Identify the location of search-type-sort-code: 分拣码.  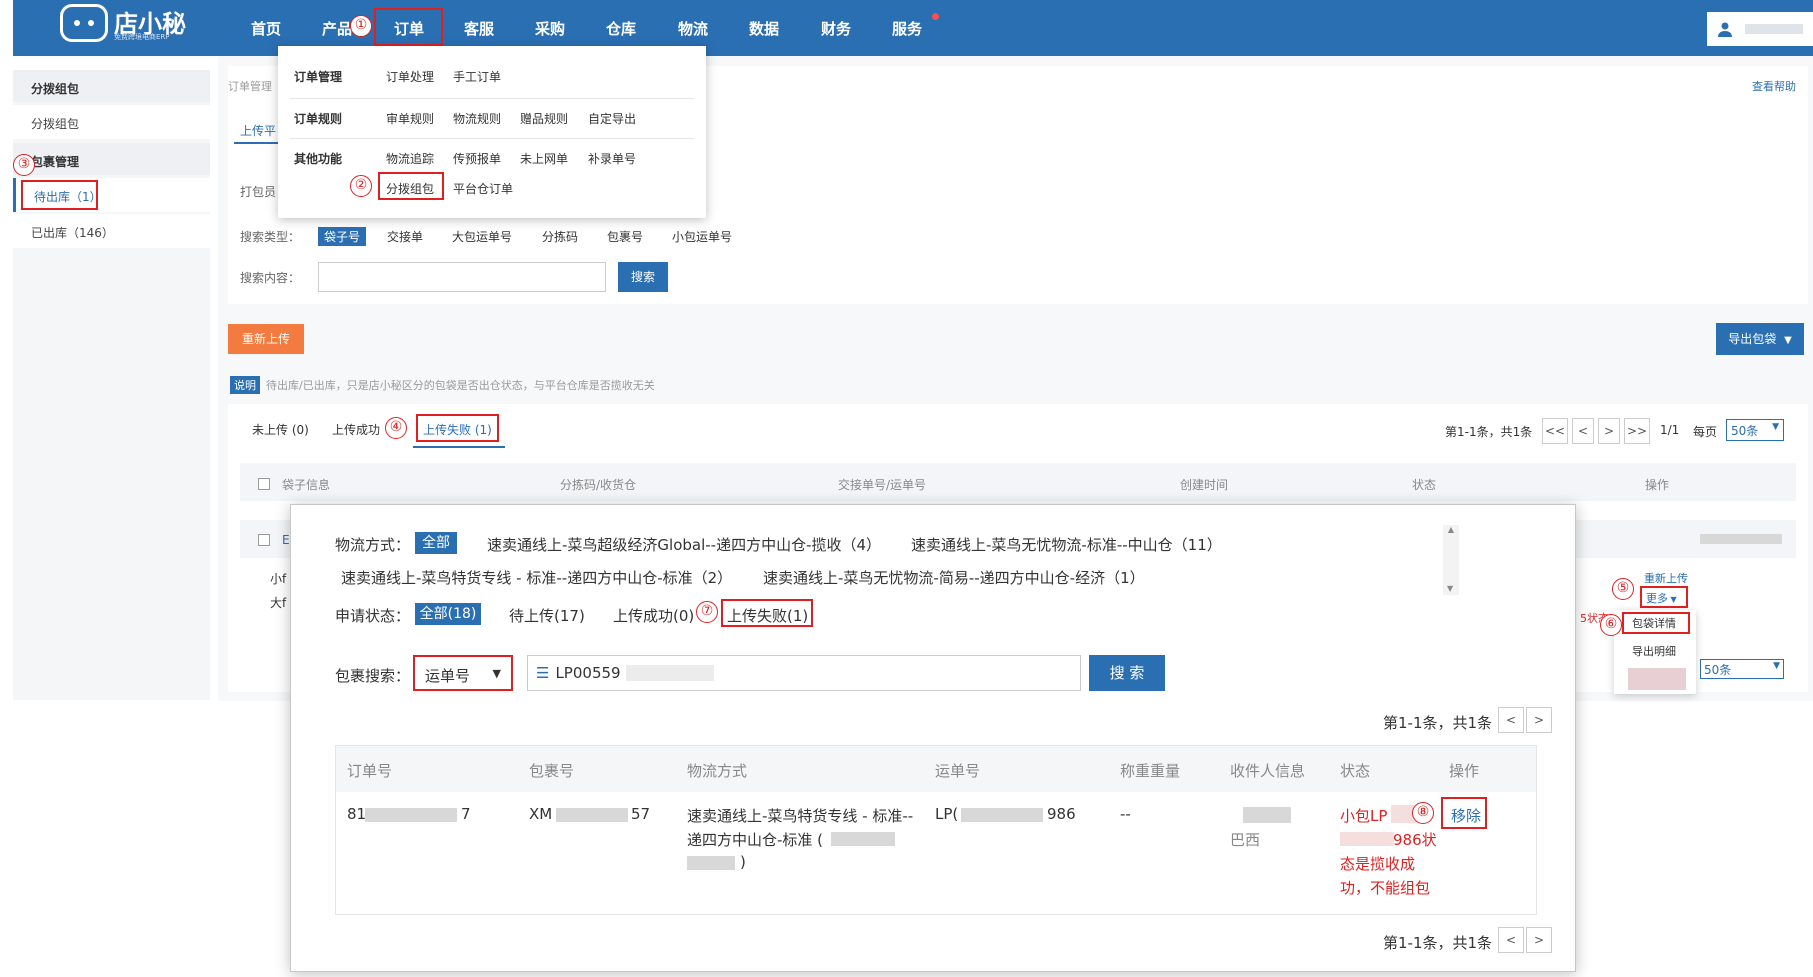
(560, 236).